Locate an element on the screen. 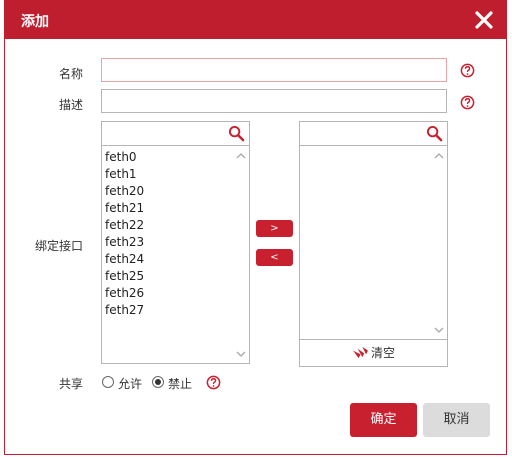  clear-button: 清空 is located at coordinates (373, 352).